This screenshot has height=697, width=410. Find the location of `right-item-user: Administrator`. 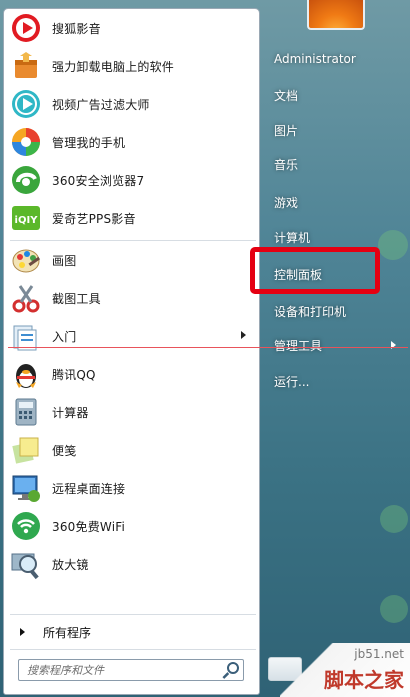

right-item-user: Administrator is located at coordinates (333, 59).